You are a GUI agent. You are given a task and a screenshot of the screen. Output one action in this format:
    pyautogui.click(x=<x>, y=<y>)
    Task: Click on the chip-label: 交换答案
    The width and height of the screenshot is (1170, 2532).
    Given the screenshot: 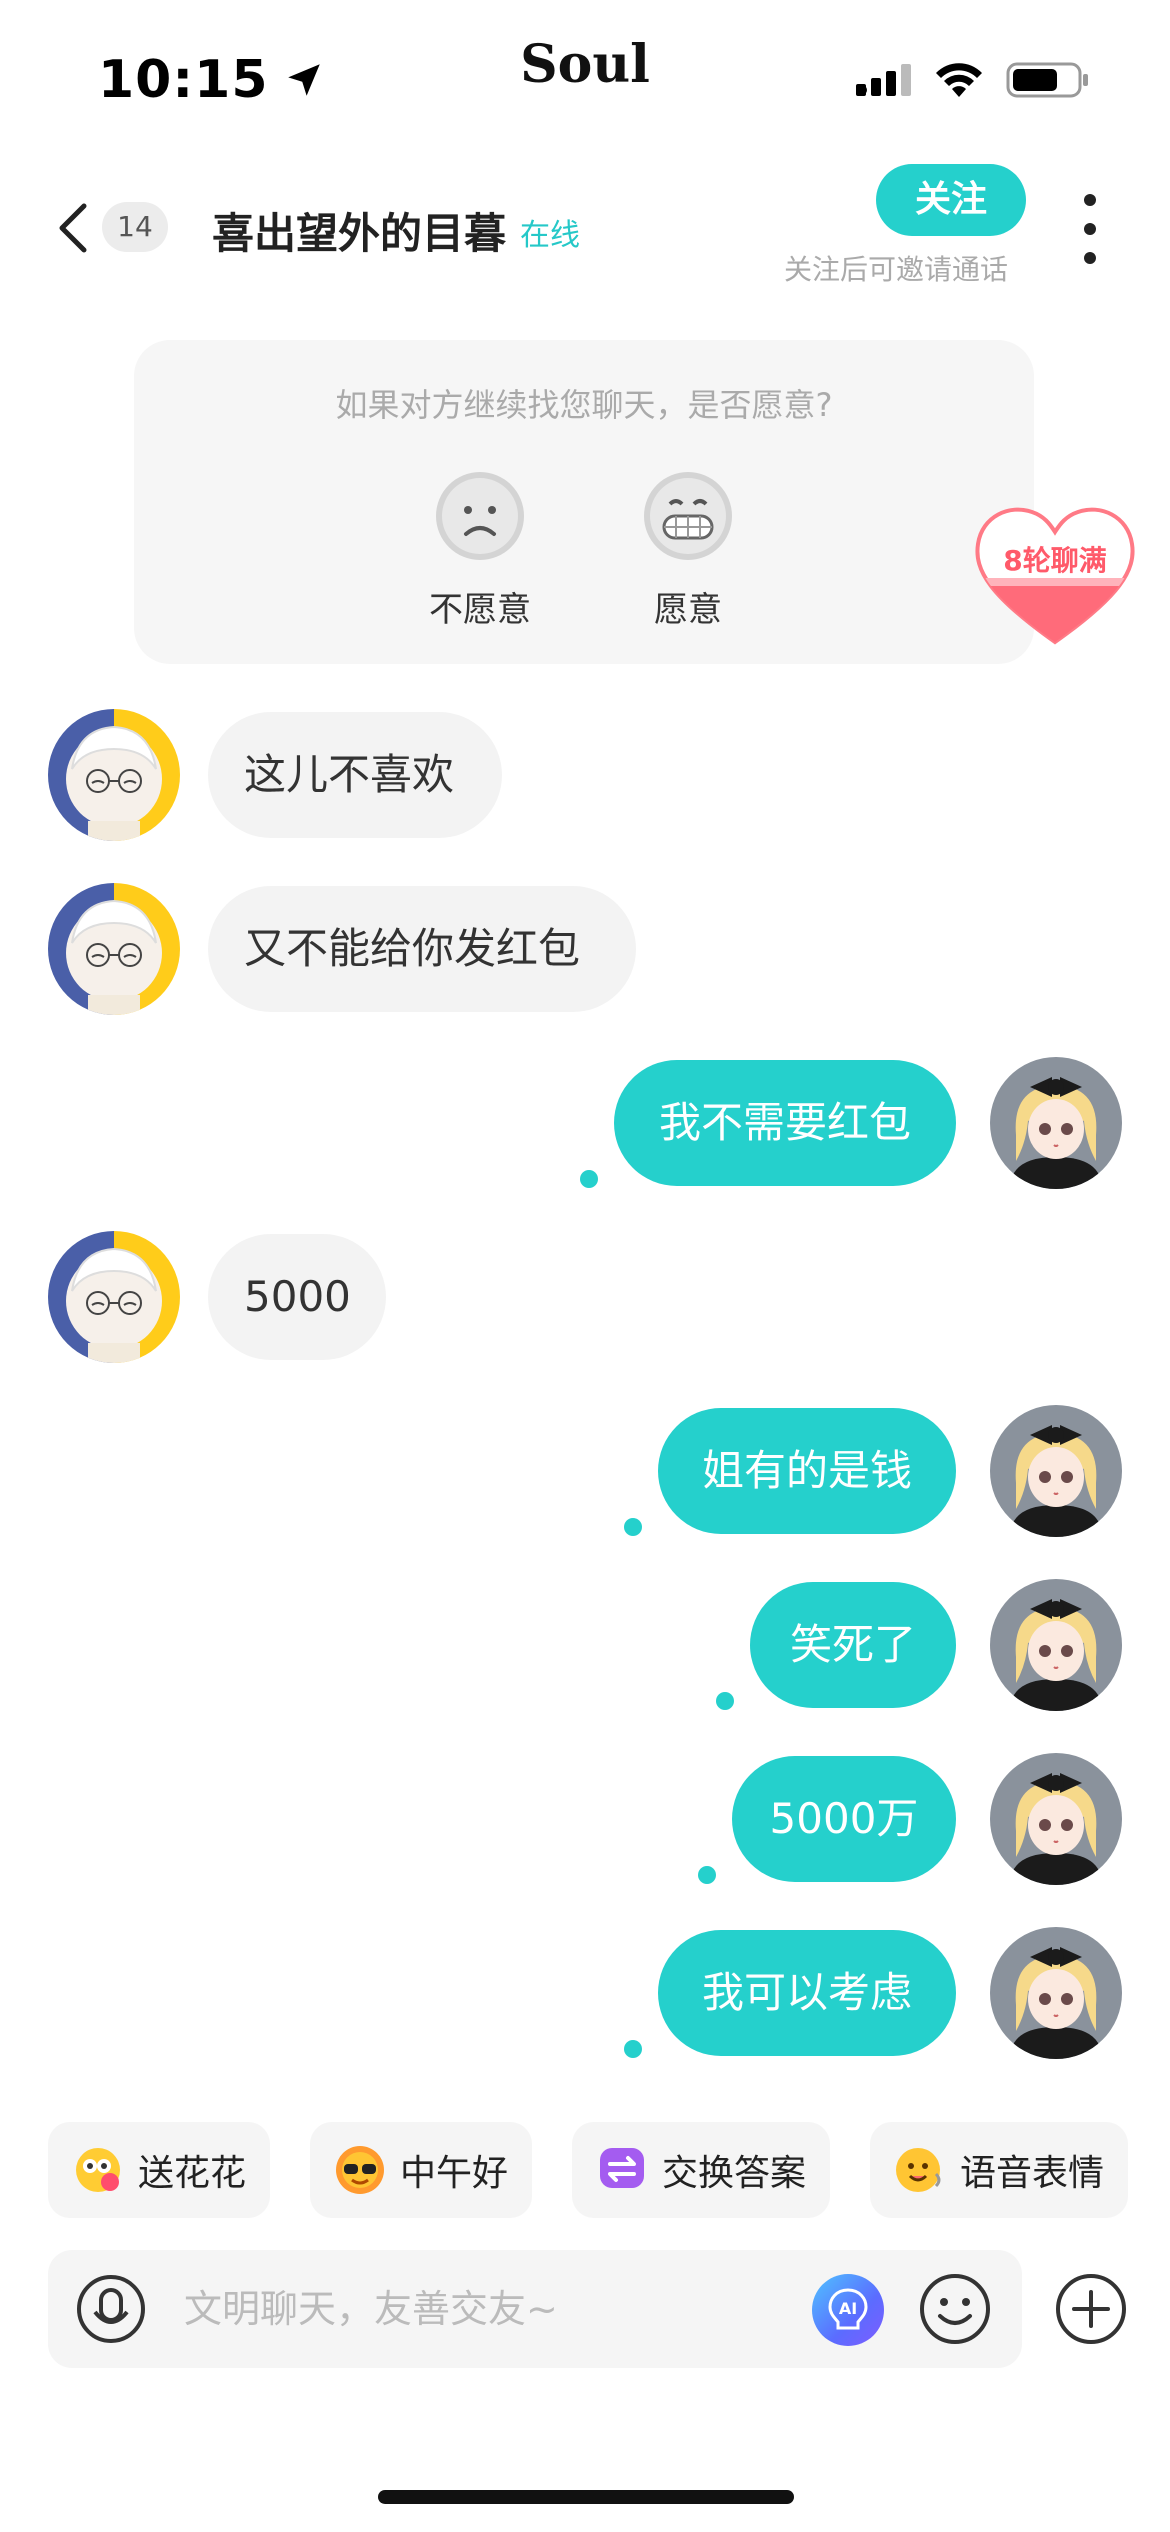 What is the action you would take?
    pyautogui.click(x=734, y=2173)
    